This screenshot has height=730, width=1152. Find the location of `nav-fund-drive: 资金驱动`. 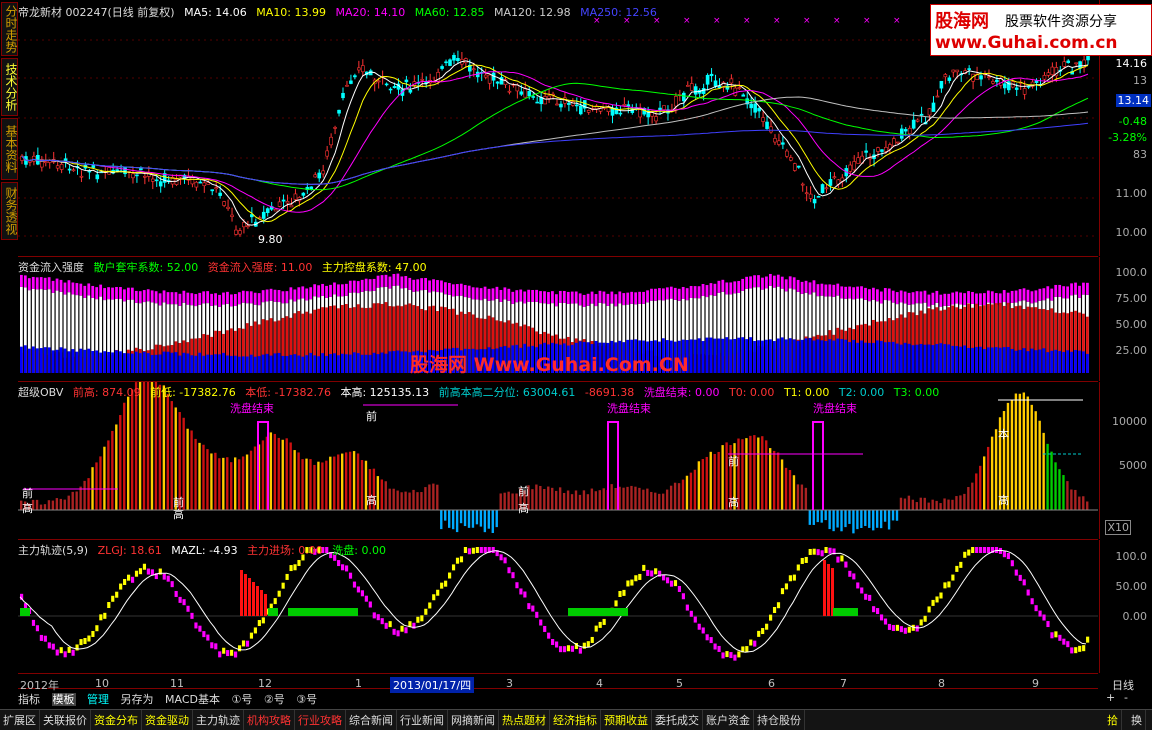

nav-fund-drive: 资金驱动 is located at coordinates (167, 720).